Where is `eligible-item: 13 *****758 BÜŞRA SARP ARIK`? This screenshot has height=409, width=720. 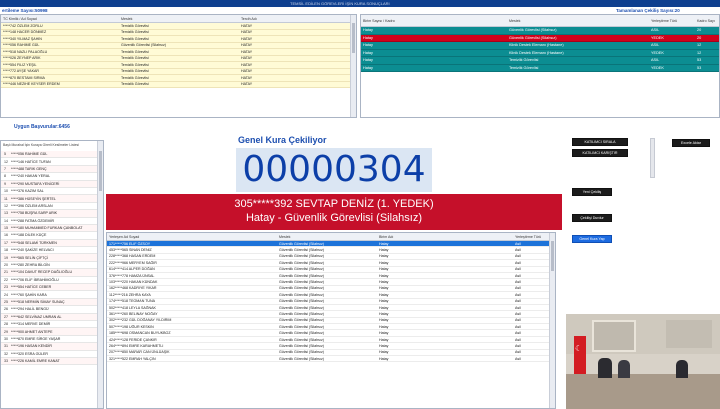 eligible-item: 13 *****758 BÜŞRA SARP ARIK is located at coordinates (52, 214).